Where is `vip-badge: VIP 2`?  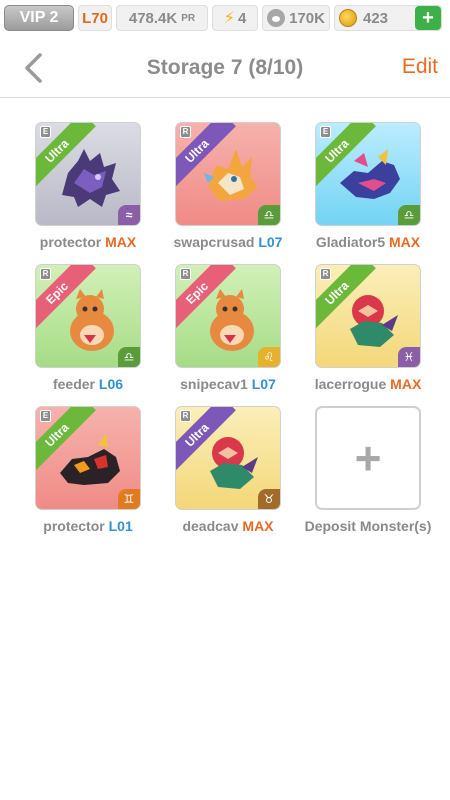
vip-badge: VIP 2 is located at coordinates (39, 18).